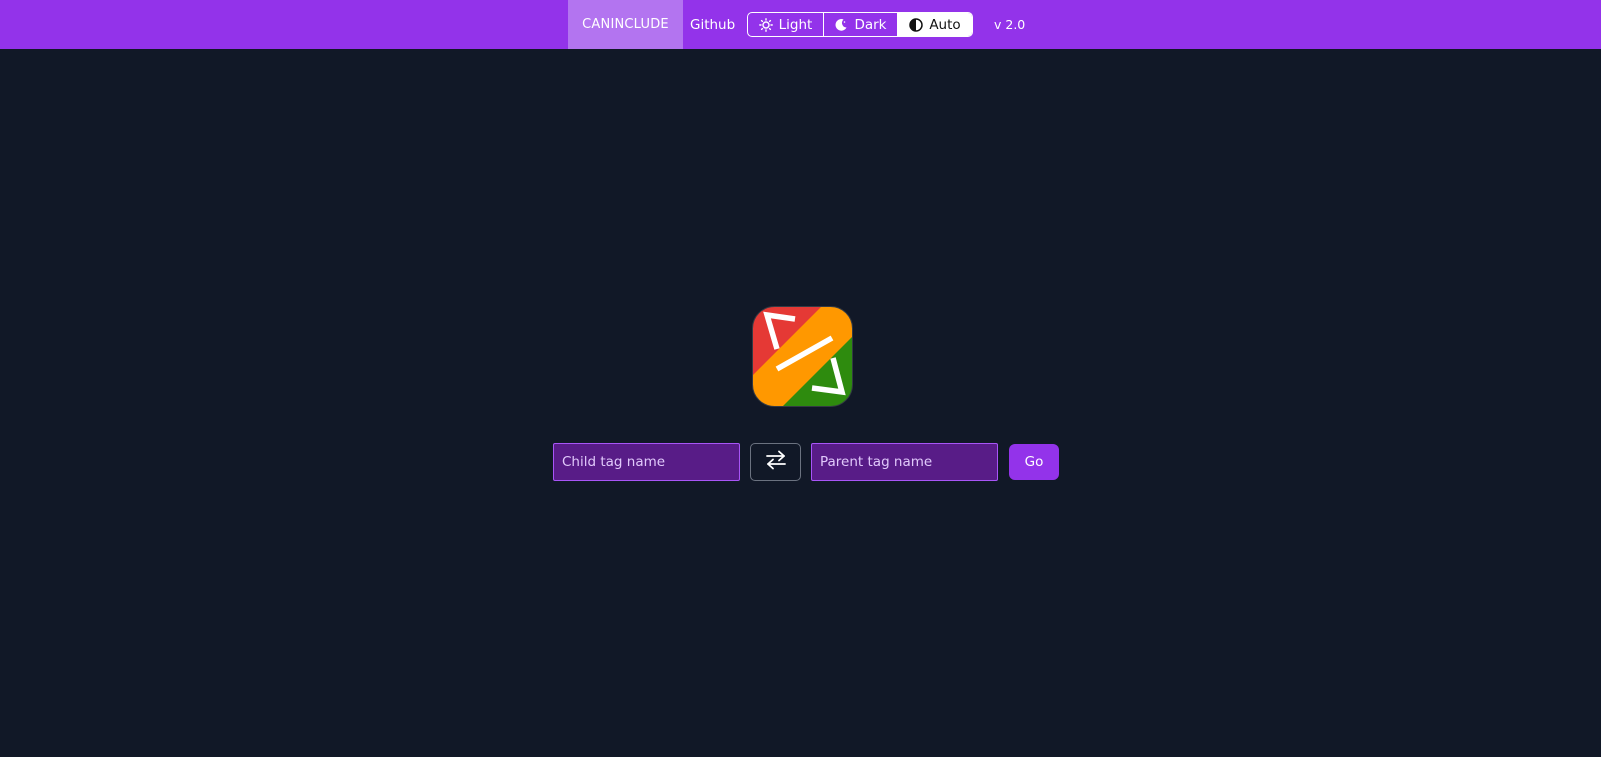 Image resolution: width=1601 pixels, height=757 pixels. Describe the element at coordinates (646, 462) in the screenshot. I see `child-tag-input` at that location.